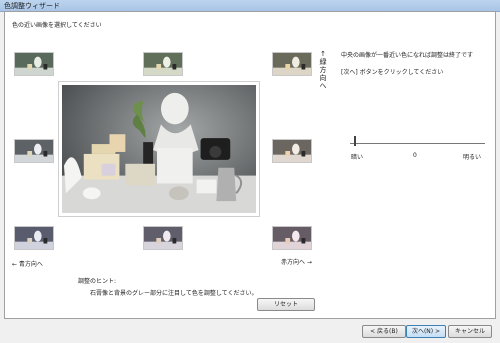 The image size is (500, 343). Describe the element at coordinates (286, 304) in the screenshot. I see `reset-button: リセット` at that location.